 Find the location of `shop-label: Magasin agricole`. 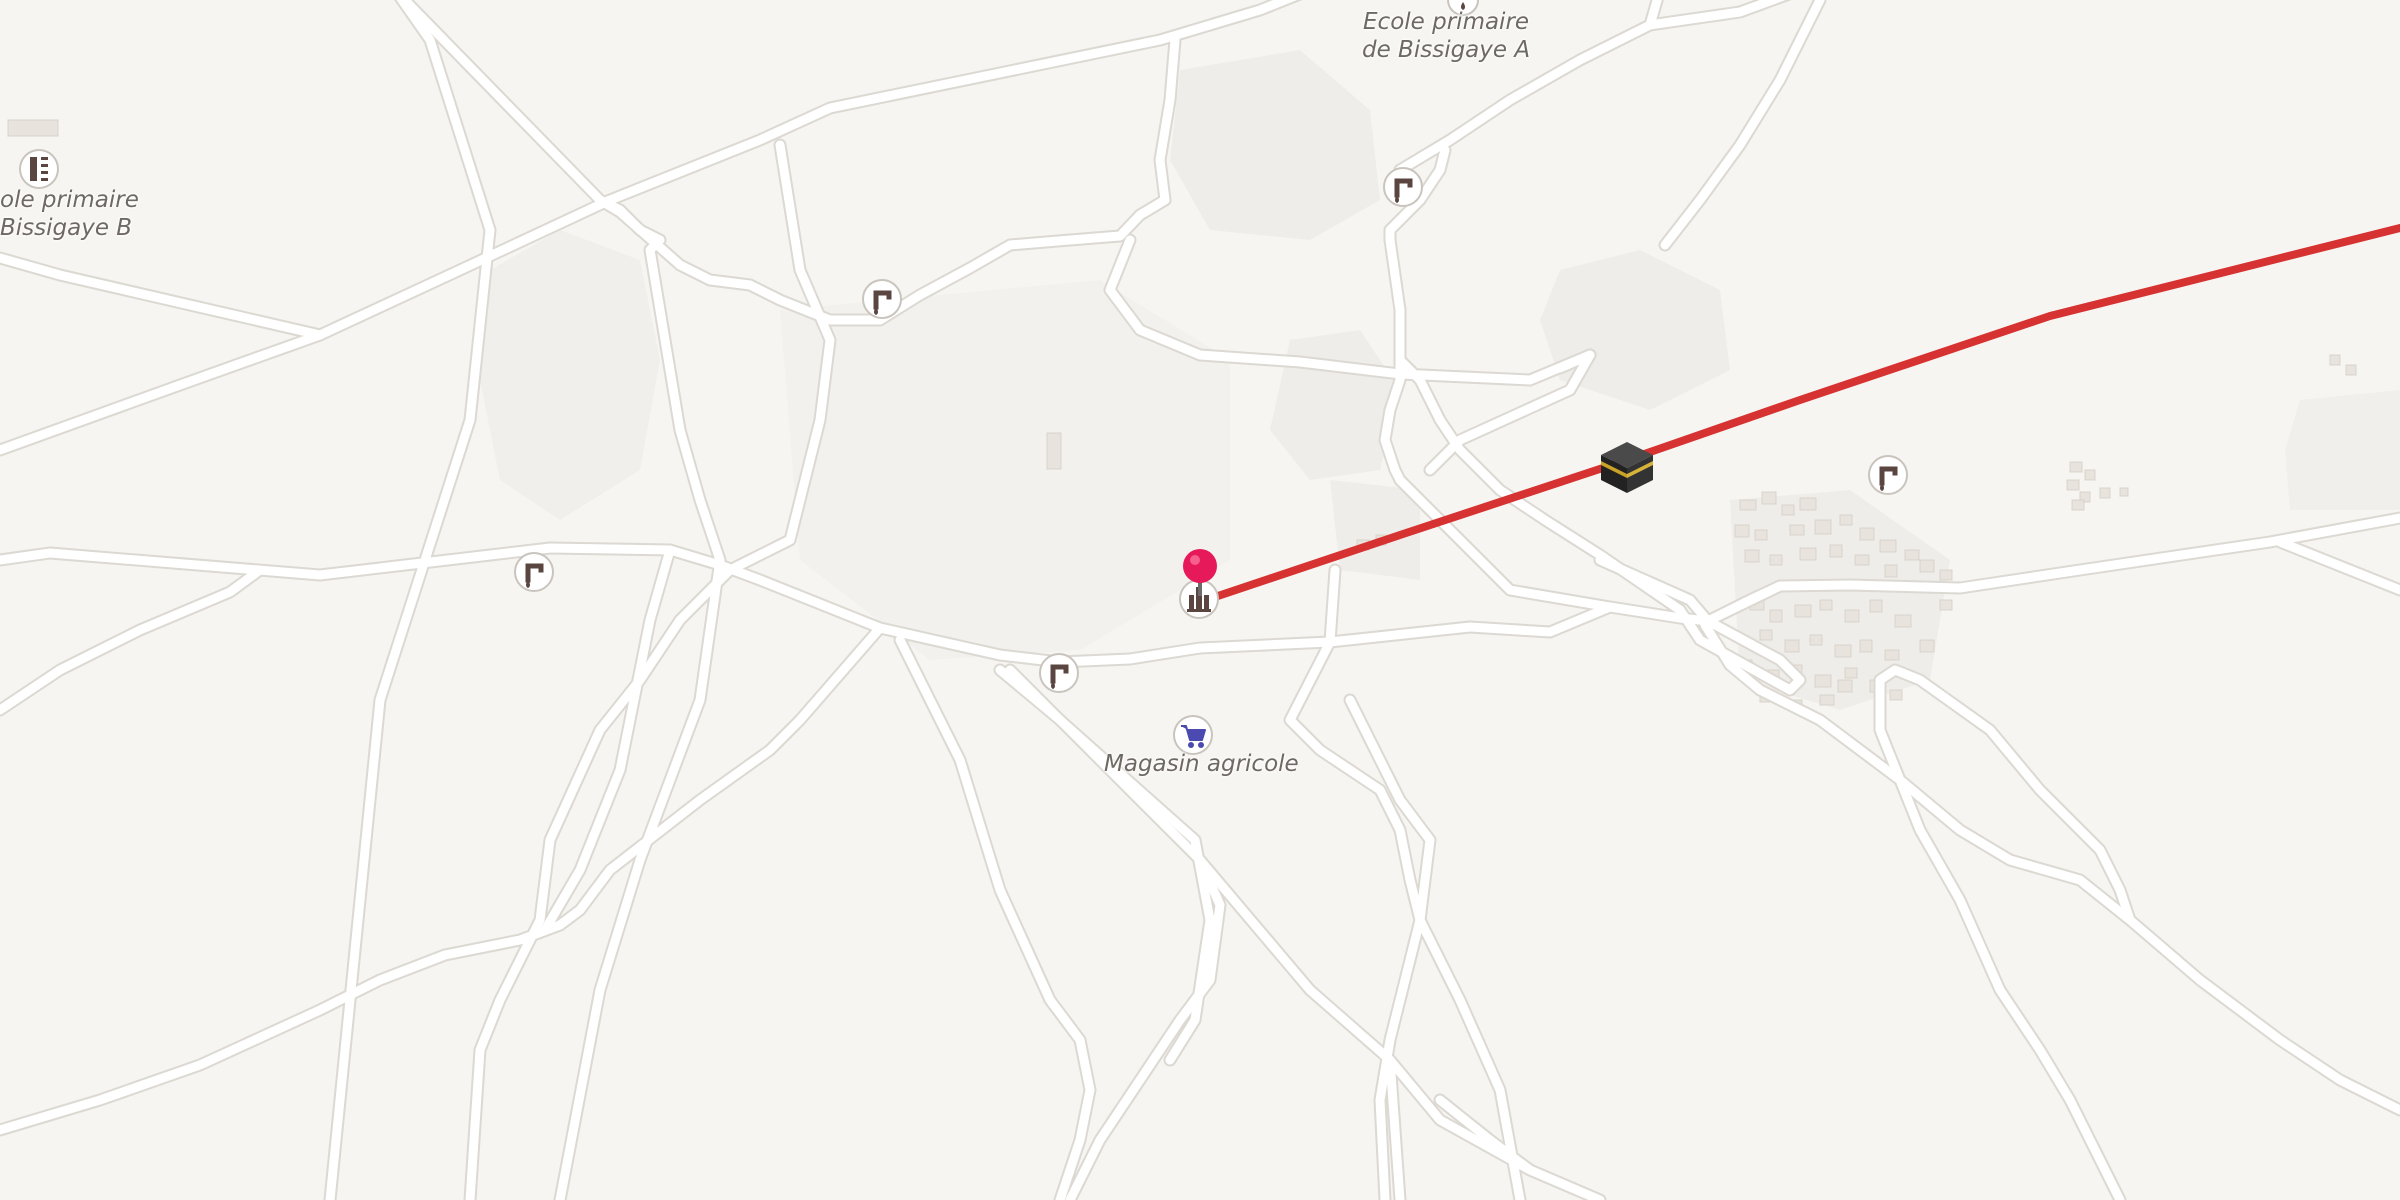

shop-label: Magasin agricole is located at coordinates (1201, 764).